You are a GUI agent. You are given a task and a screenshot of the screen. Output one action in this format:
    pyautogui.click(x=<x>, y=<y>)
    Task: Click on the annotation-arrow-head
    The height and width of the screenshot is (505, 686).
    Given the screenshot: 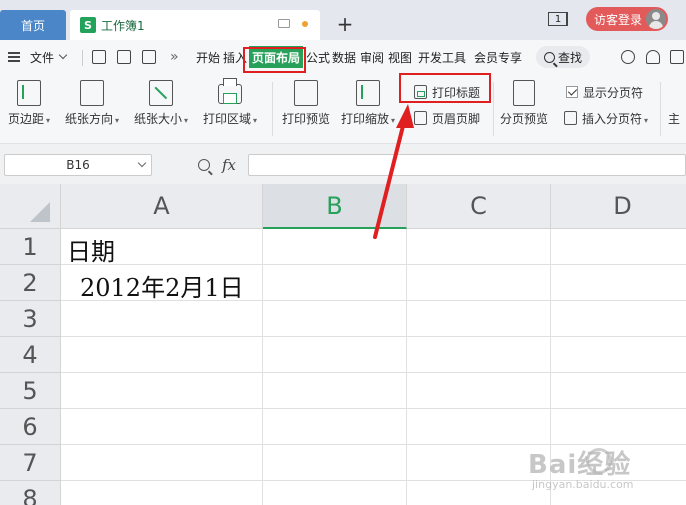 What is the action you would take?
    pyautogui.click(x=405, y=116)
    